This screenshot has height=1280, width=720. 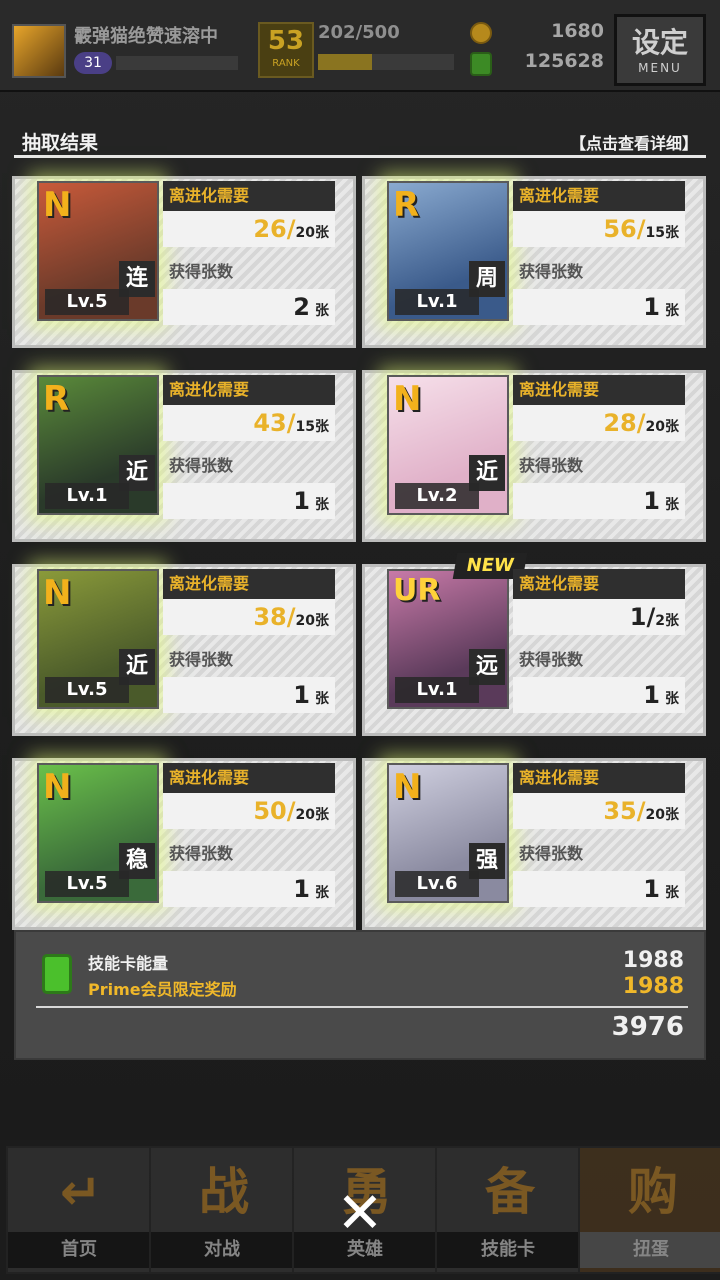 I want to click on result-card: N 近 Lv.2 离进化需要 28/20张 获得张数 1 张, so click(x=534, y=456).